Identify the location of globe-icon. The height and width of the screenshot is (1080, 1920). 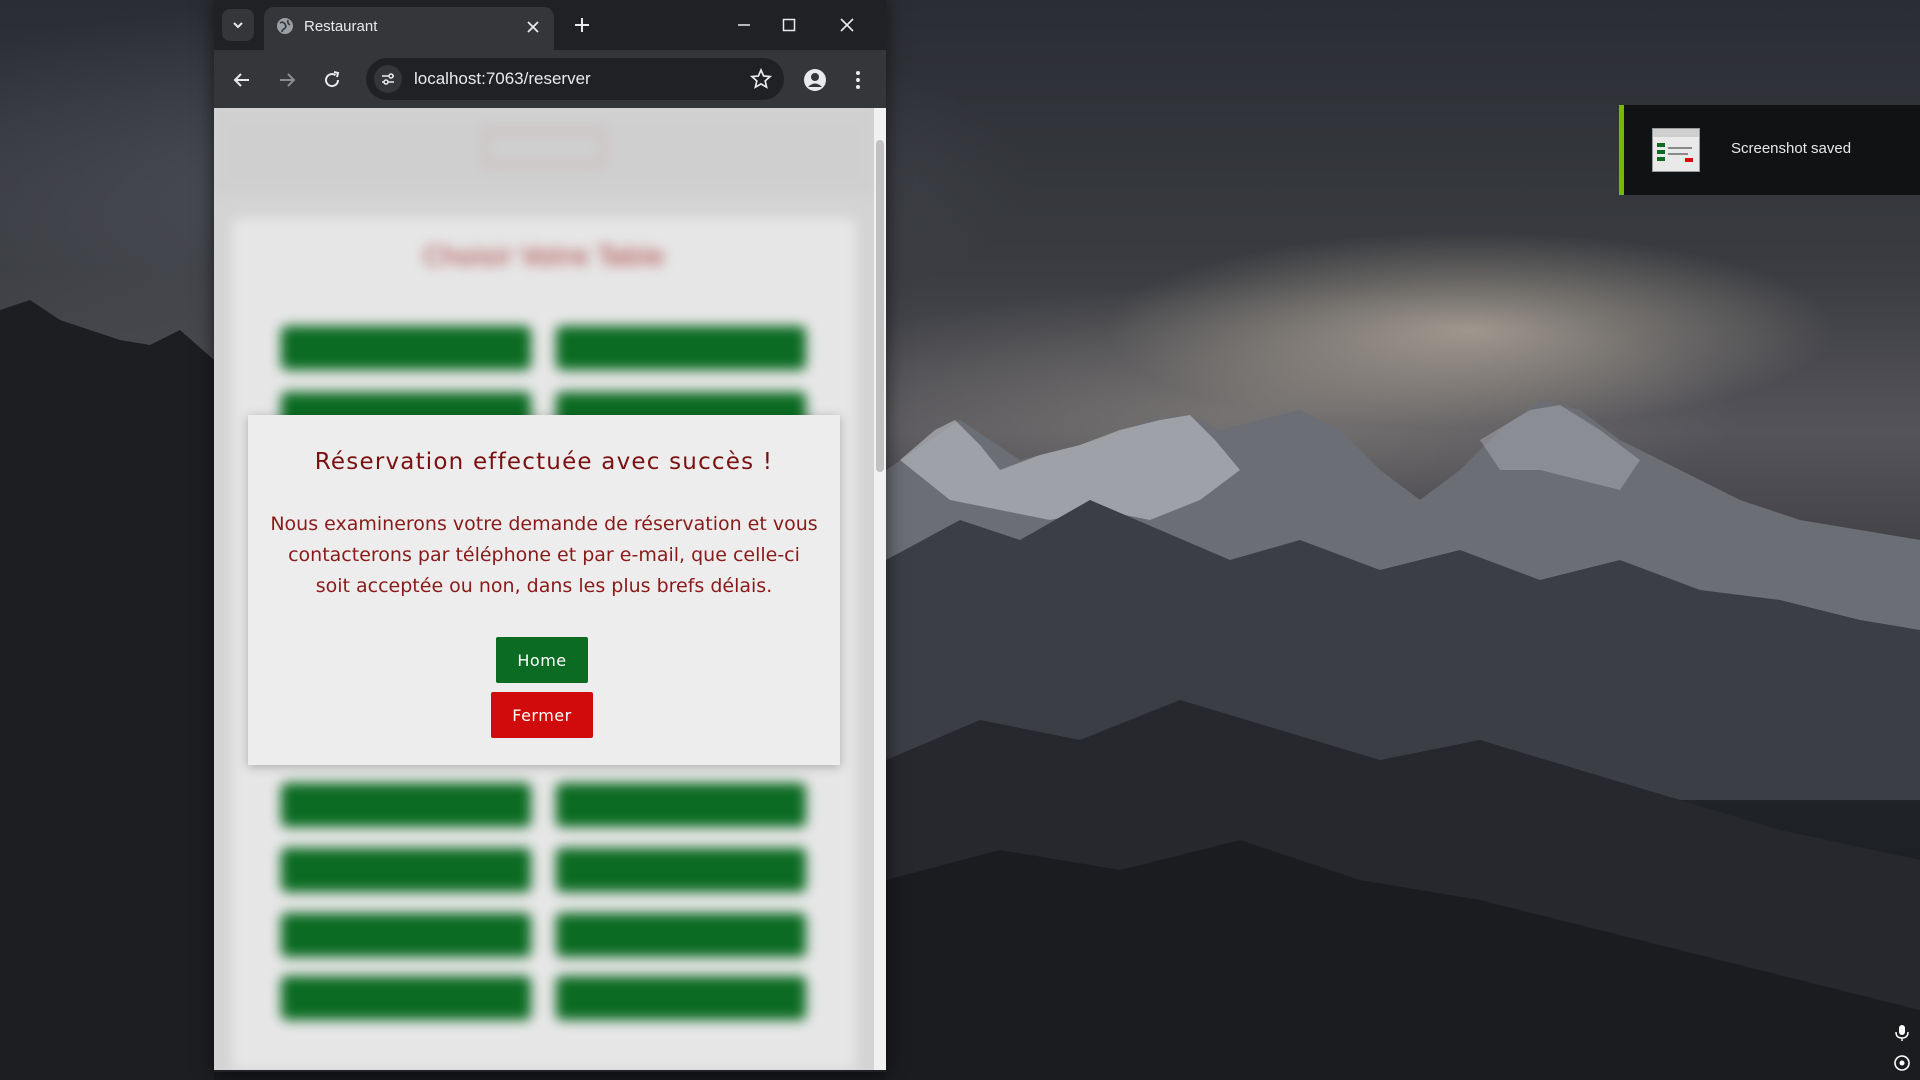
(285, 26).